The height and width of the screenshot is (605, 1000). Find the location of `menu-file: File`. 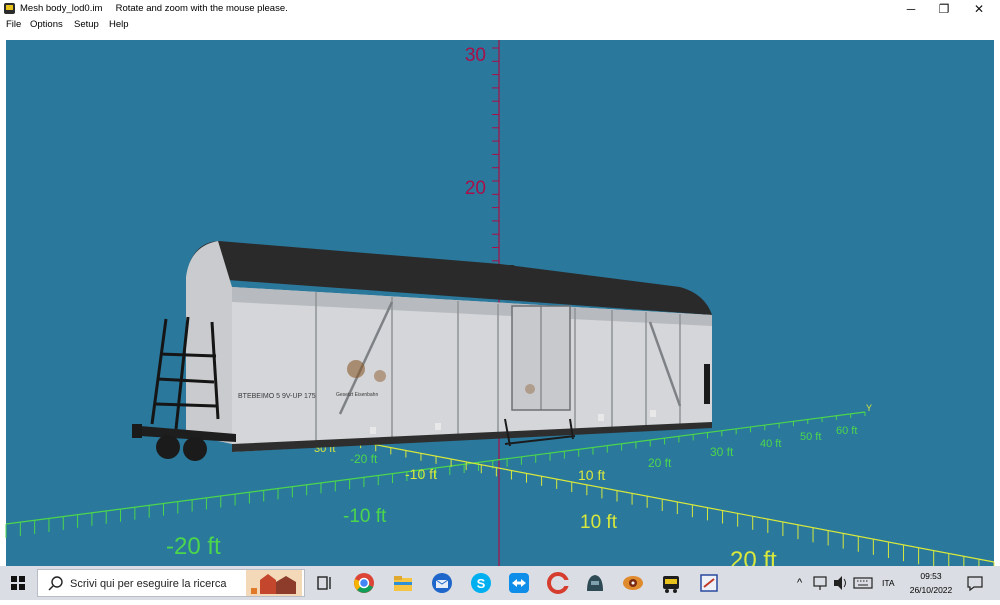

menu-file: File is located at coordinates (13, 24).